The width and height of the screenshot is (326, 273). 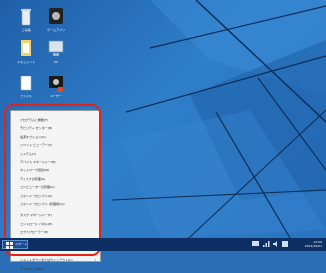 What do you see at coordinates (56, 48) in the screenshot?
I see `computer-icon` at bounding box center [56, 48].